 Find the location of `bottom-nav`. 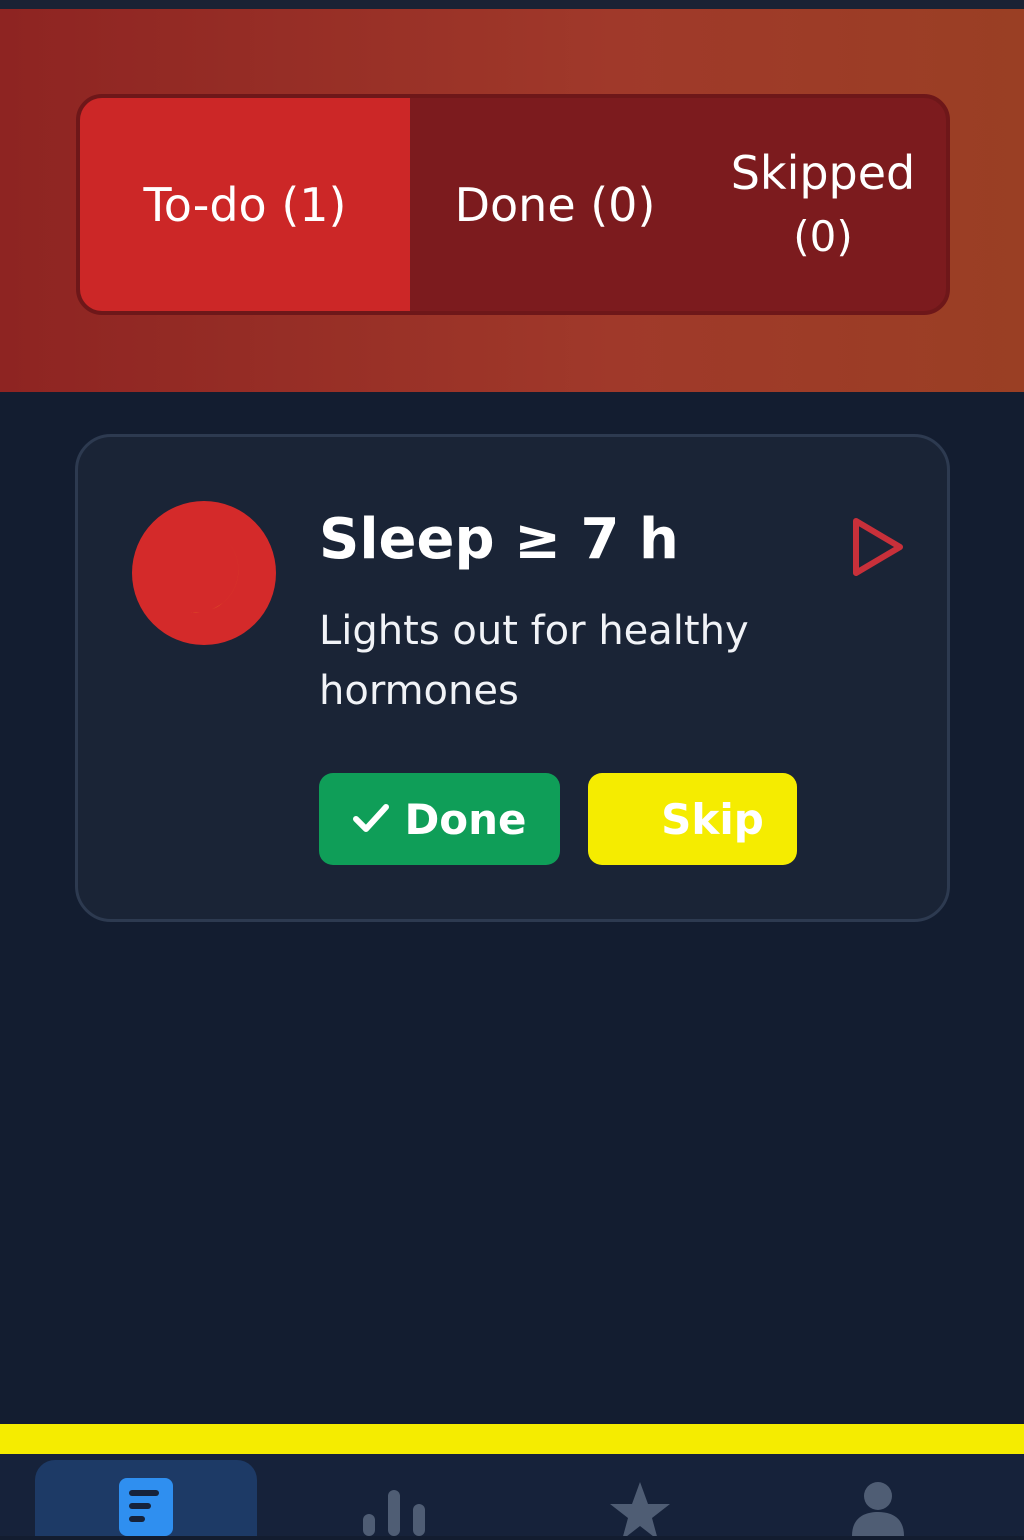

bottom-nav is located at coordinates (512, 1497).